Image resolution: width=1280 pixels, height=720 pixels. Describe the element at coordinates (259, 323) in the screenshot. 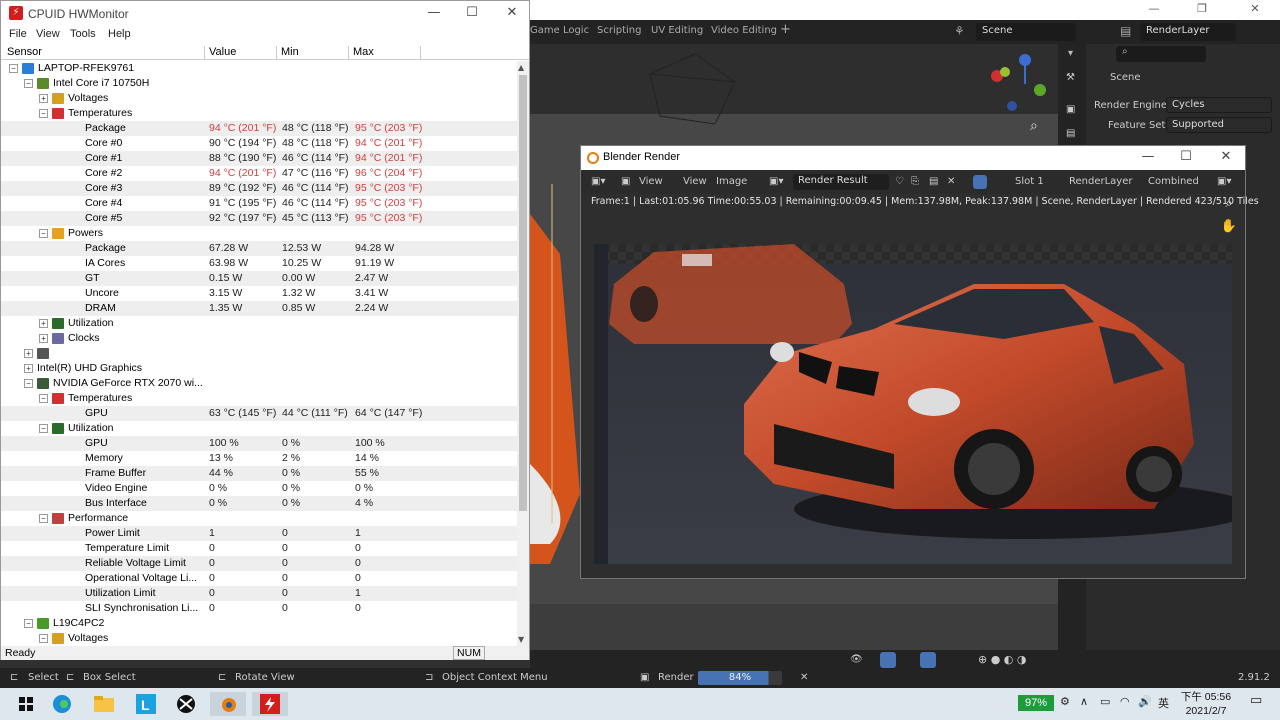

I see `tree-node: + Utilization` at that location.